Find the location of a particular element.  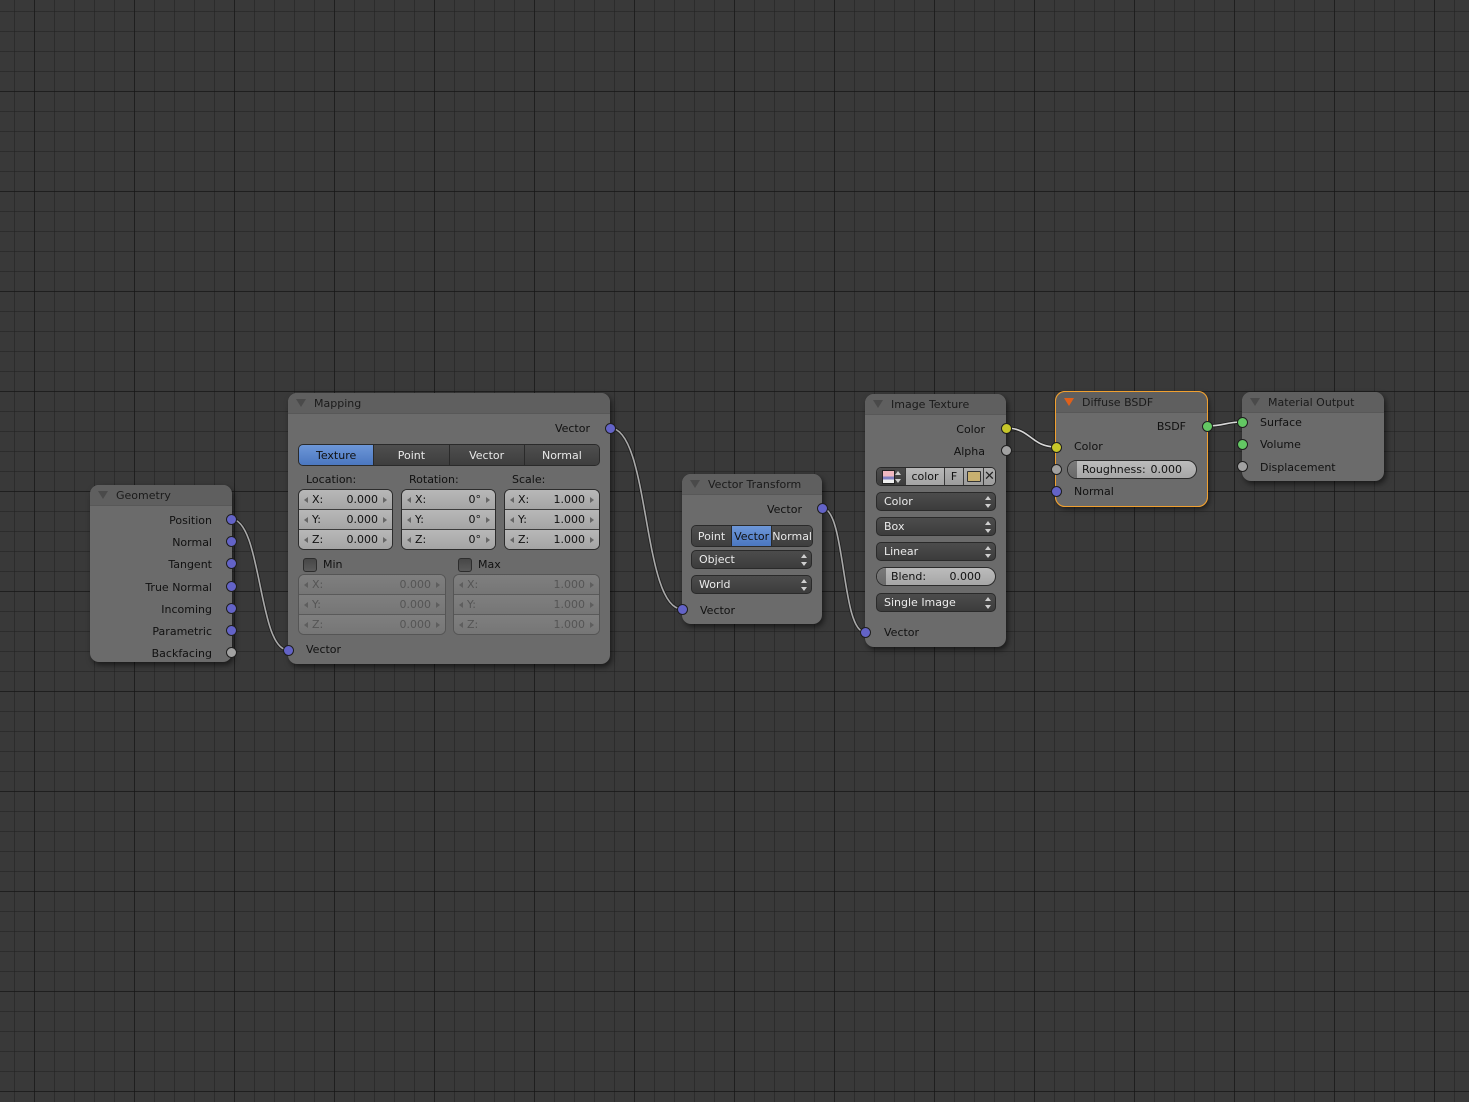

min-y-field: Y: 0.000 is located at coordinates (372, 605).